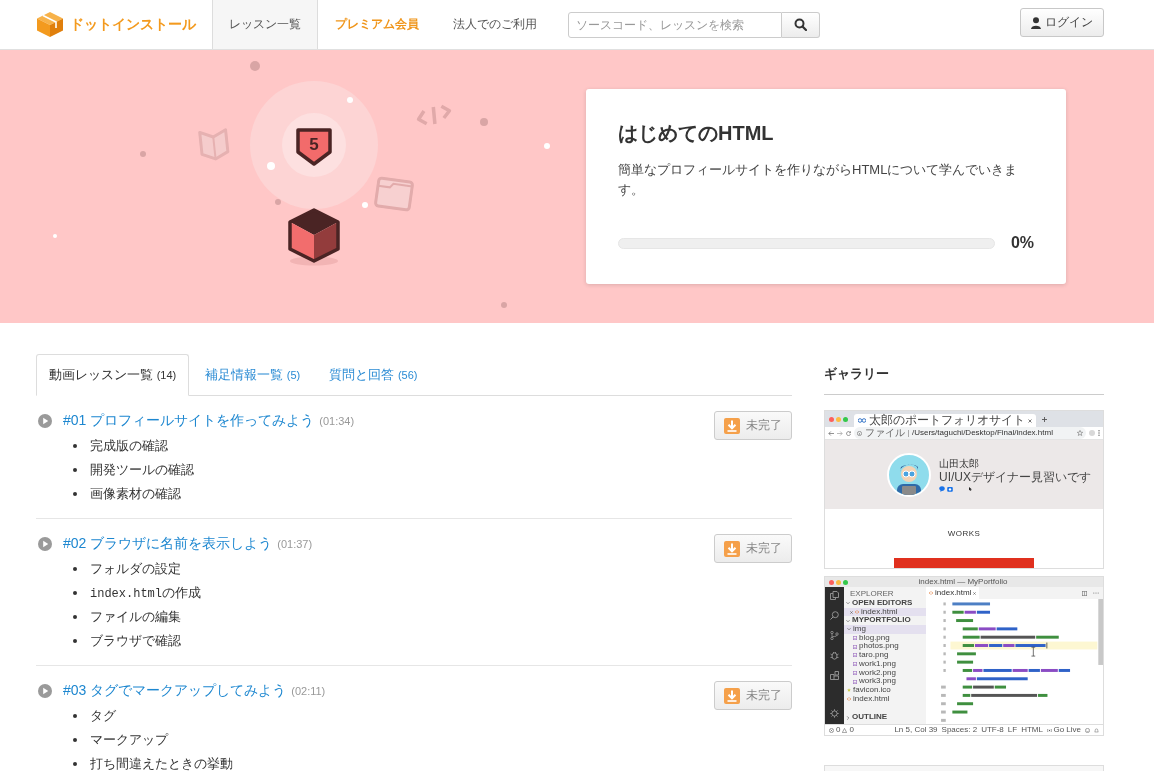 Image resolution: width=1154 pixels, height=773 pixels. I want to click on section-header: OPEN EDITORS, so click(885, 603).